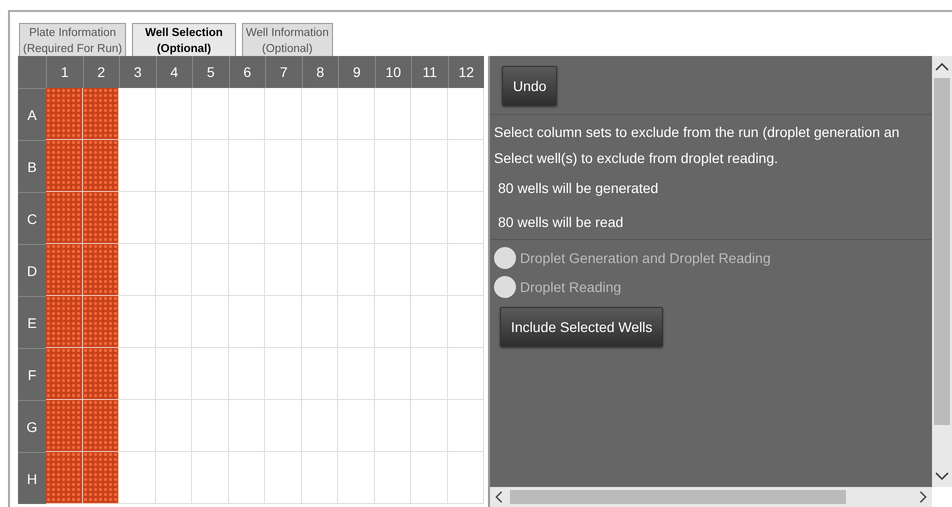  Describe the element at coordinates (32, 374) in the screenshot. I see `row-header: F` at that location.